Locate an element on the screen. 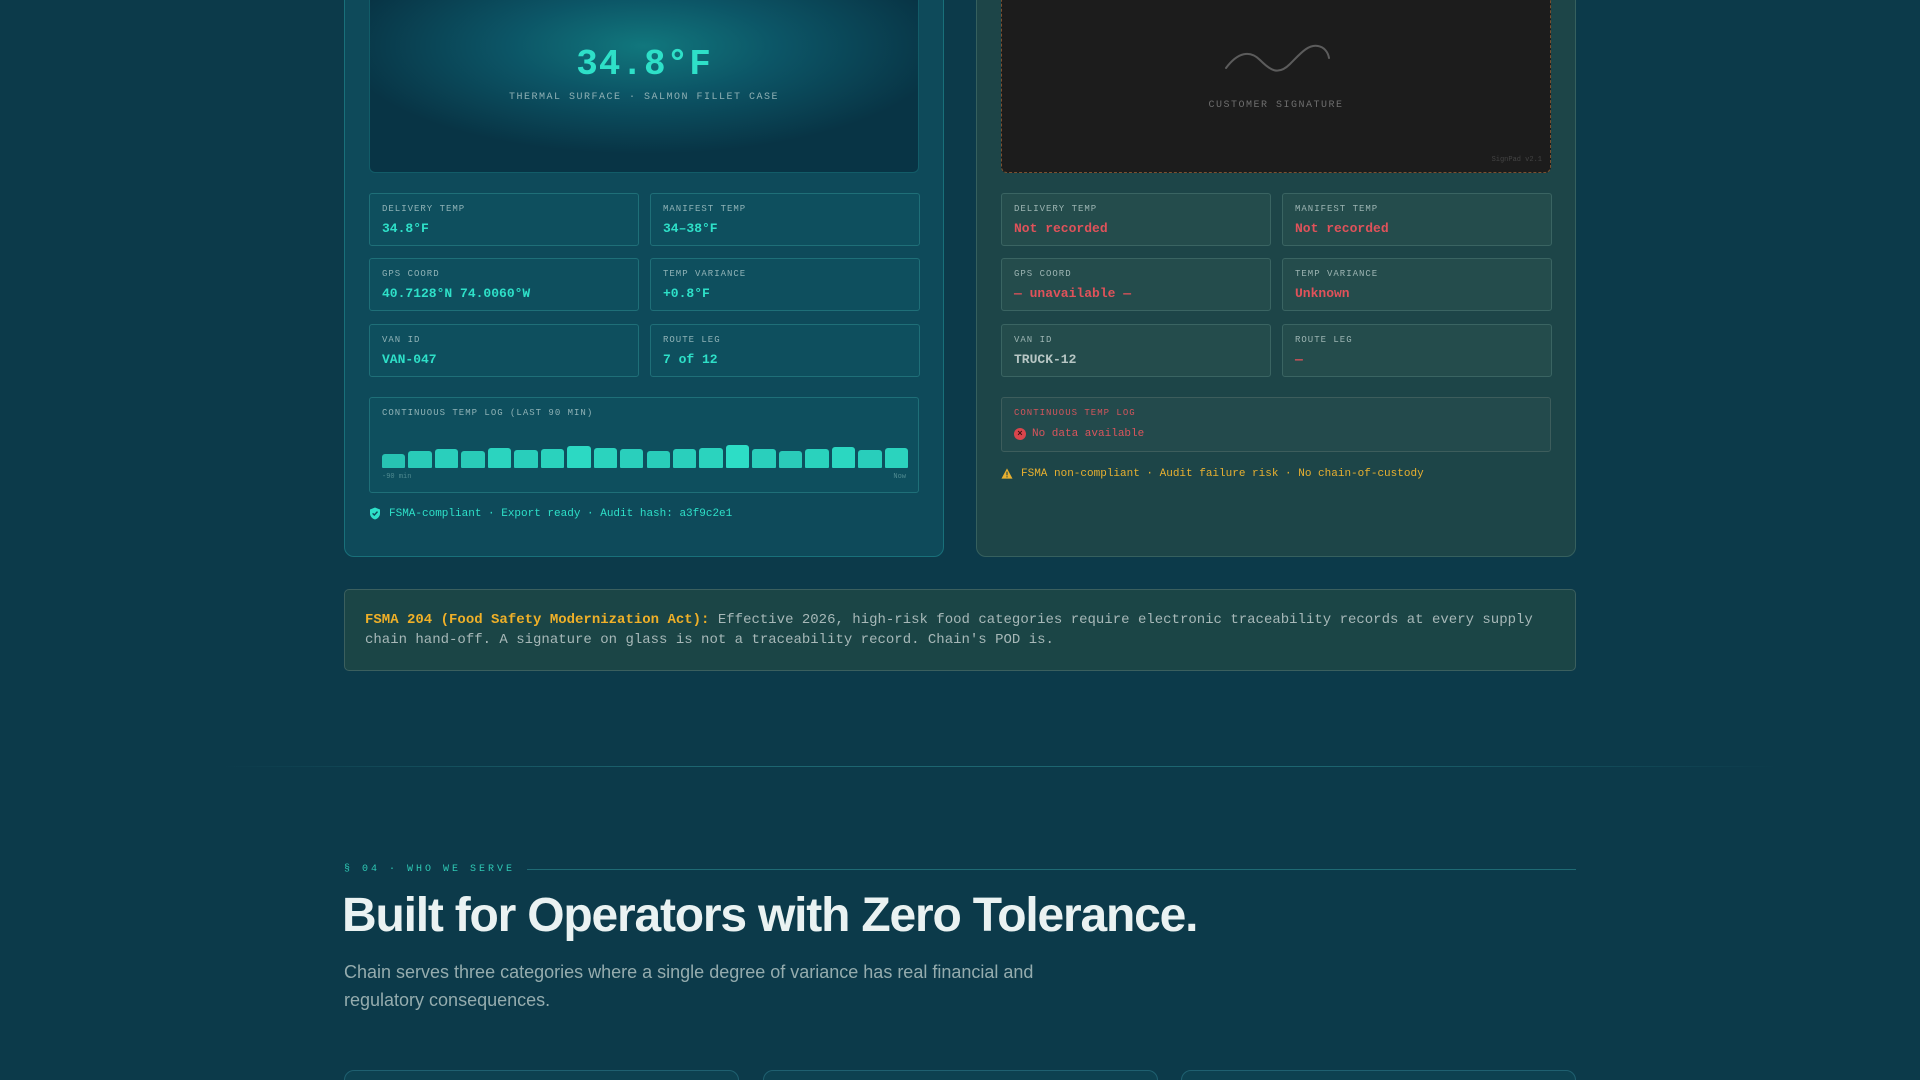 The width and height of the screenshot is (1920, 1080). thermal-caption: THERMAL SURFACE · SALMON FILLET CASE is located at coordinates (644, 97).